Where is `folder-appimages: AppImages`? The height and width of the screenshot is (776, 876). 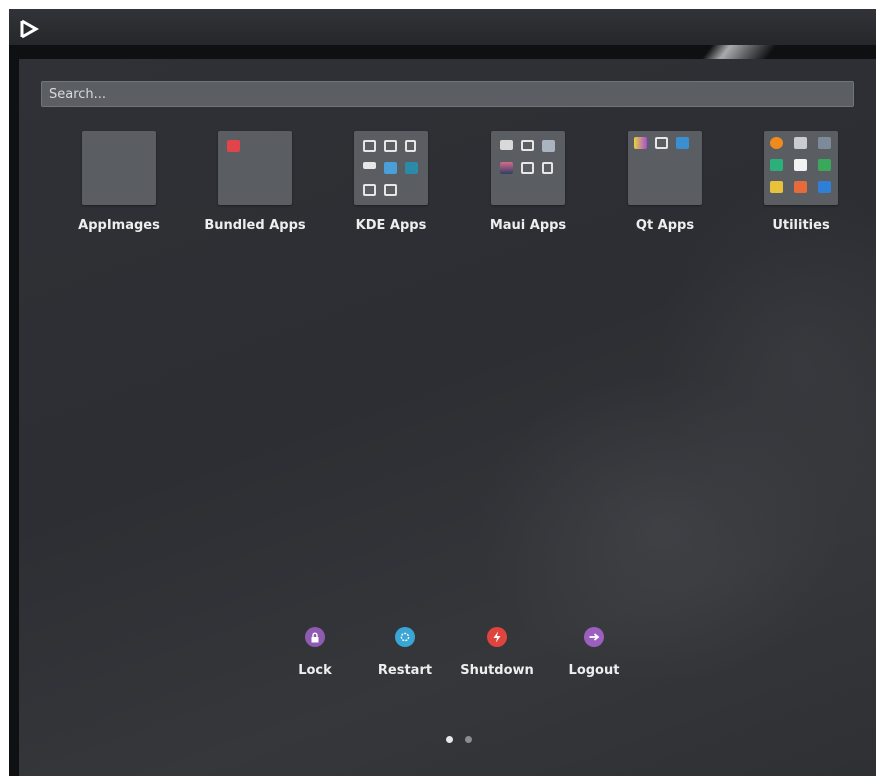
folder-appimages: AppImages is located at coordinates (119, 182).